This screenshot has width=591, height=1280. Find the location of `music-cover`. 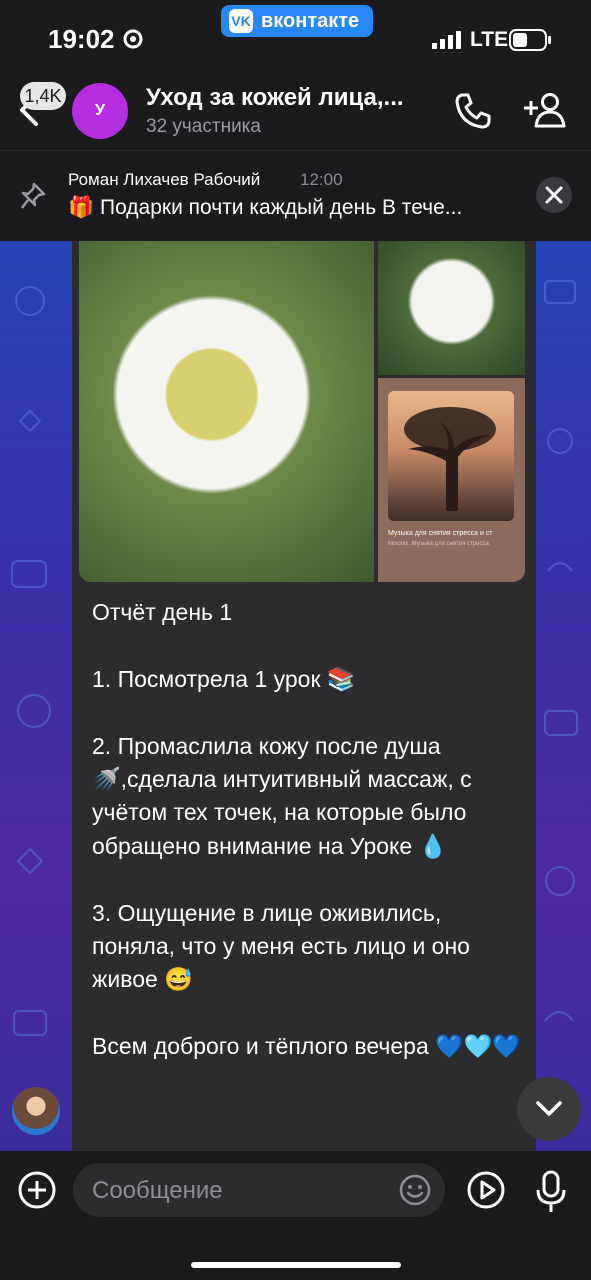

music-cover is located at coordinates (451, 456).